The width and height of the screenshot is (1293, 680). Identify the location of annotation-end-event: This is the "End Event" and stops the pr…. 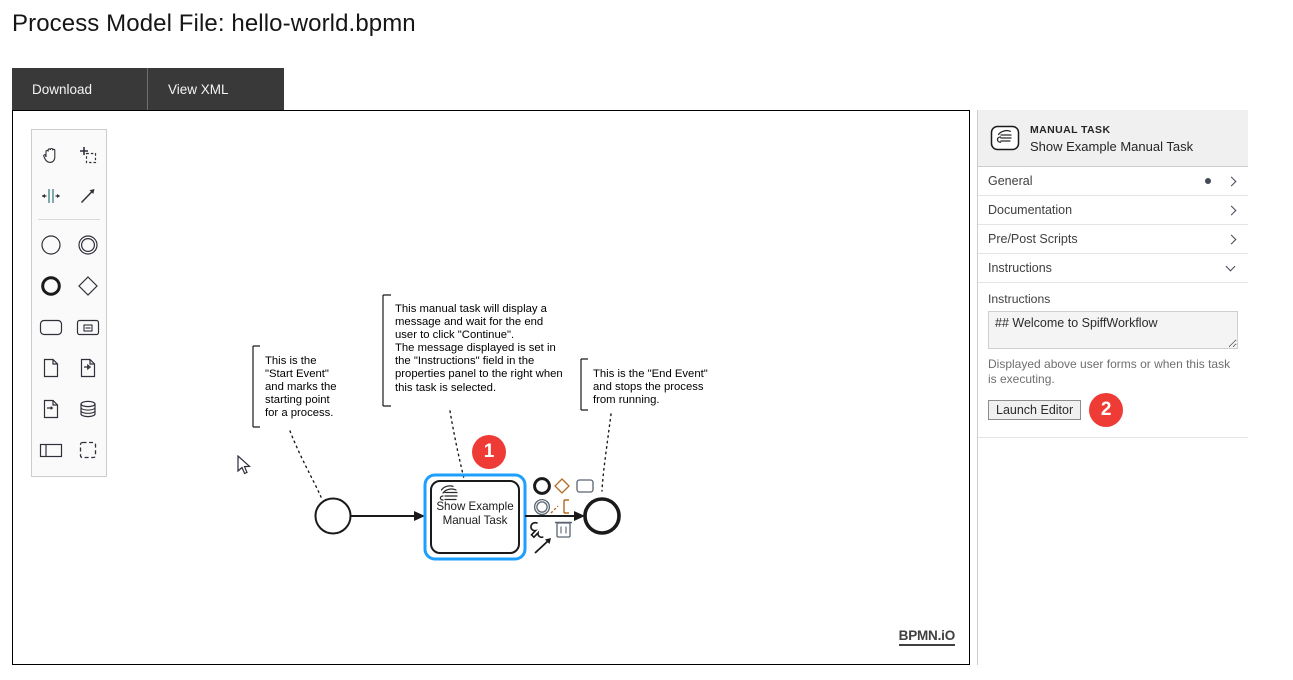
(650, 387).